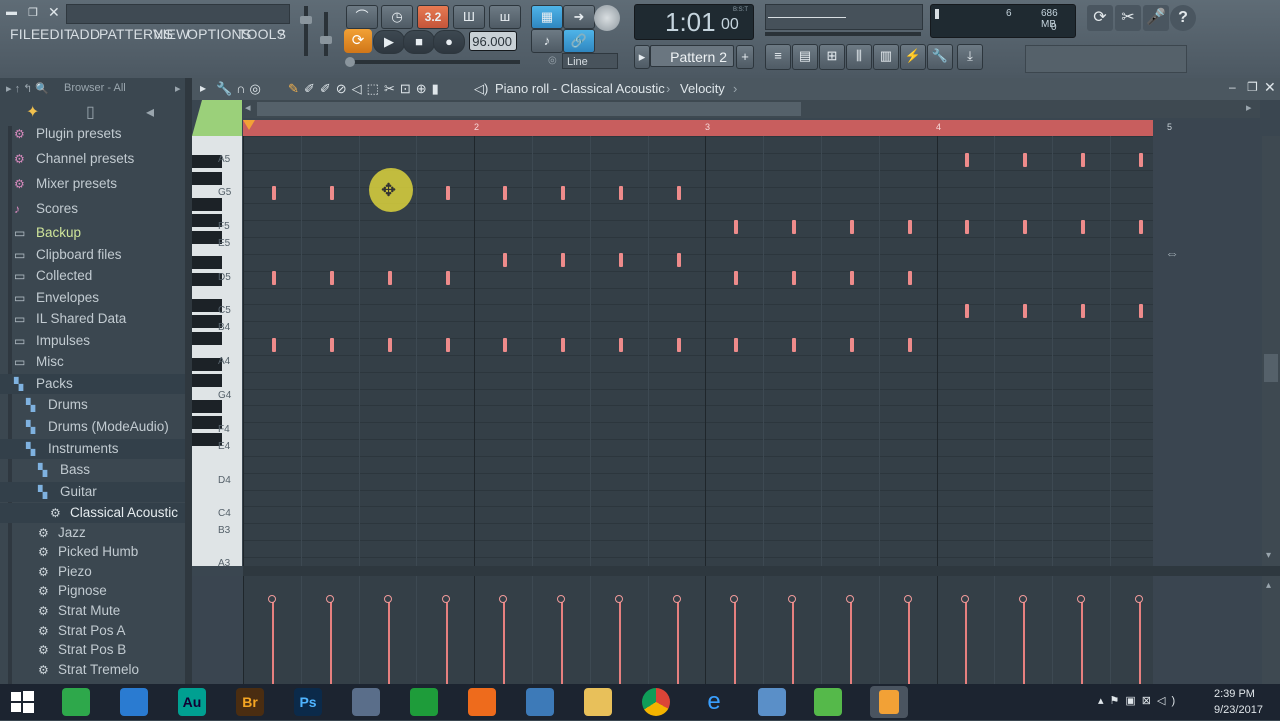 The width and height of the screenshot is (1280, 721). What do you see at coordinates (482, 702) in the screenshot?
I see `avast-icon` at bounding box center [482, 702].